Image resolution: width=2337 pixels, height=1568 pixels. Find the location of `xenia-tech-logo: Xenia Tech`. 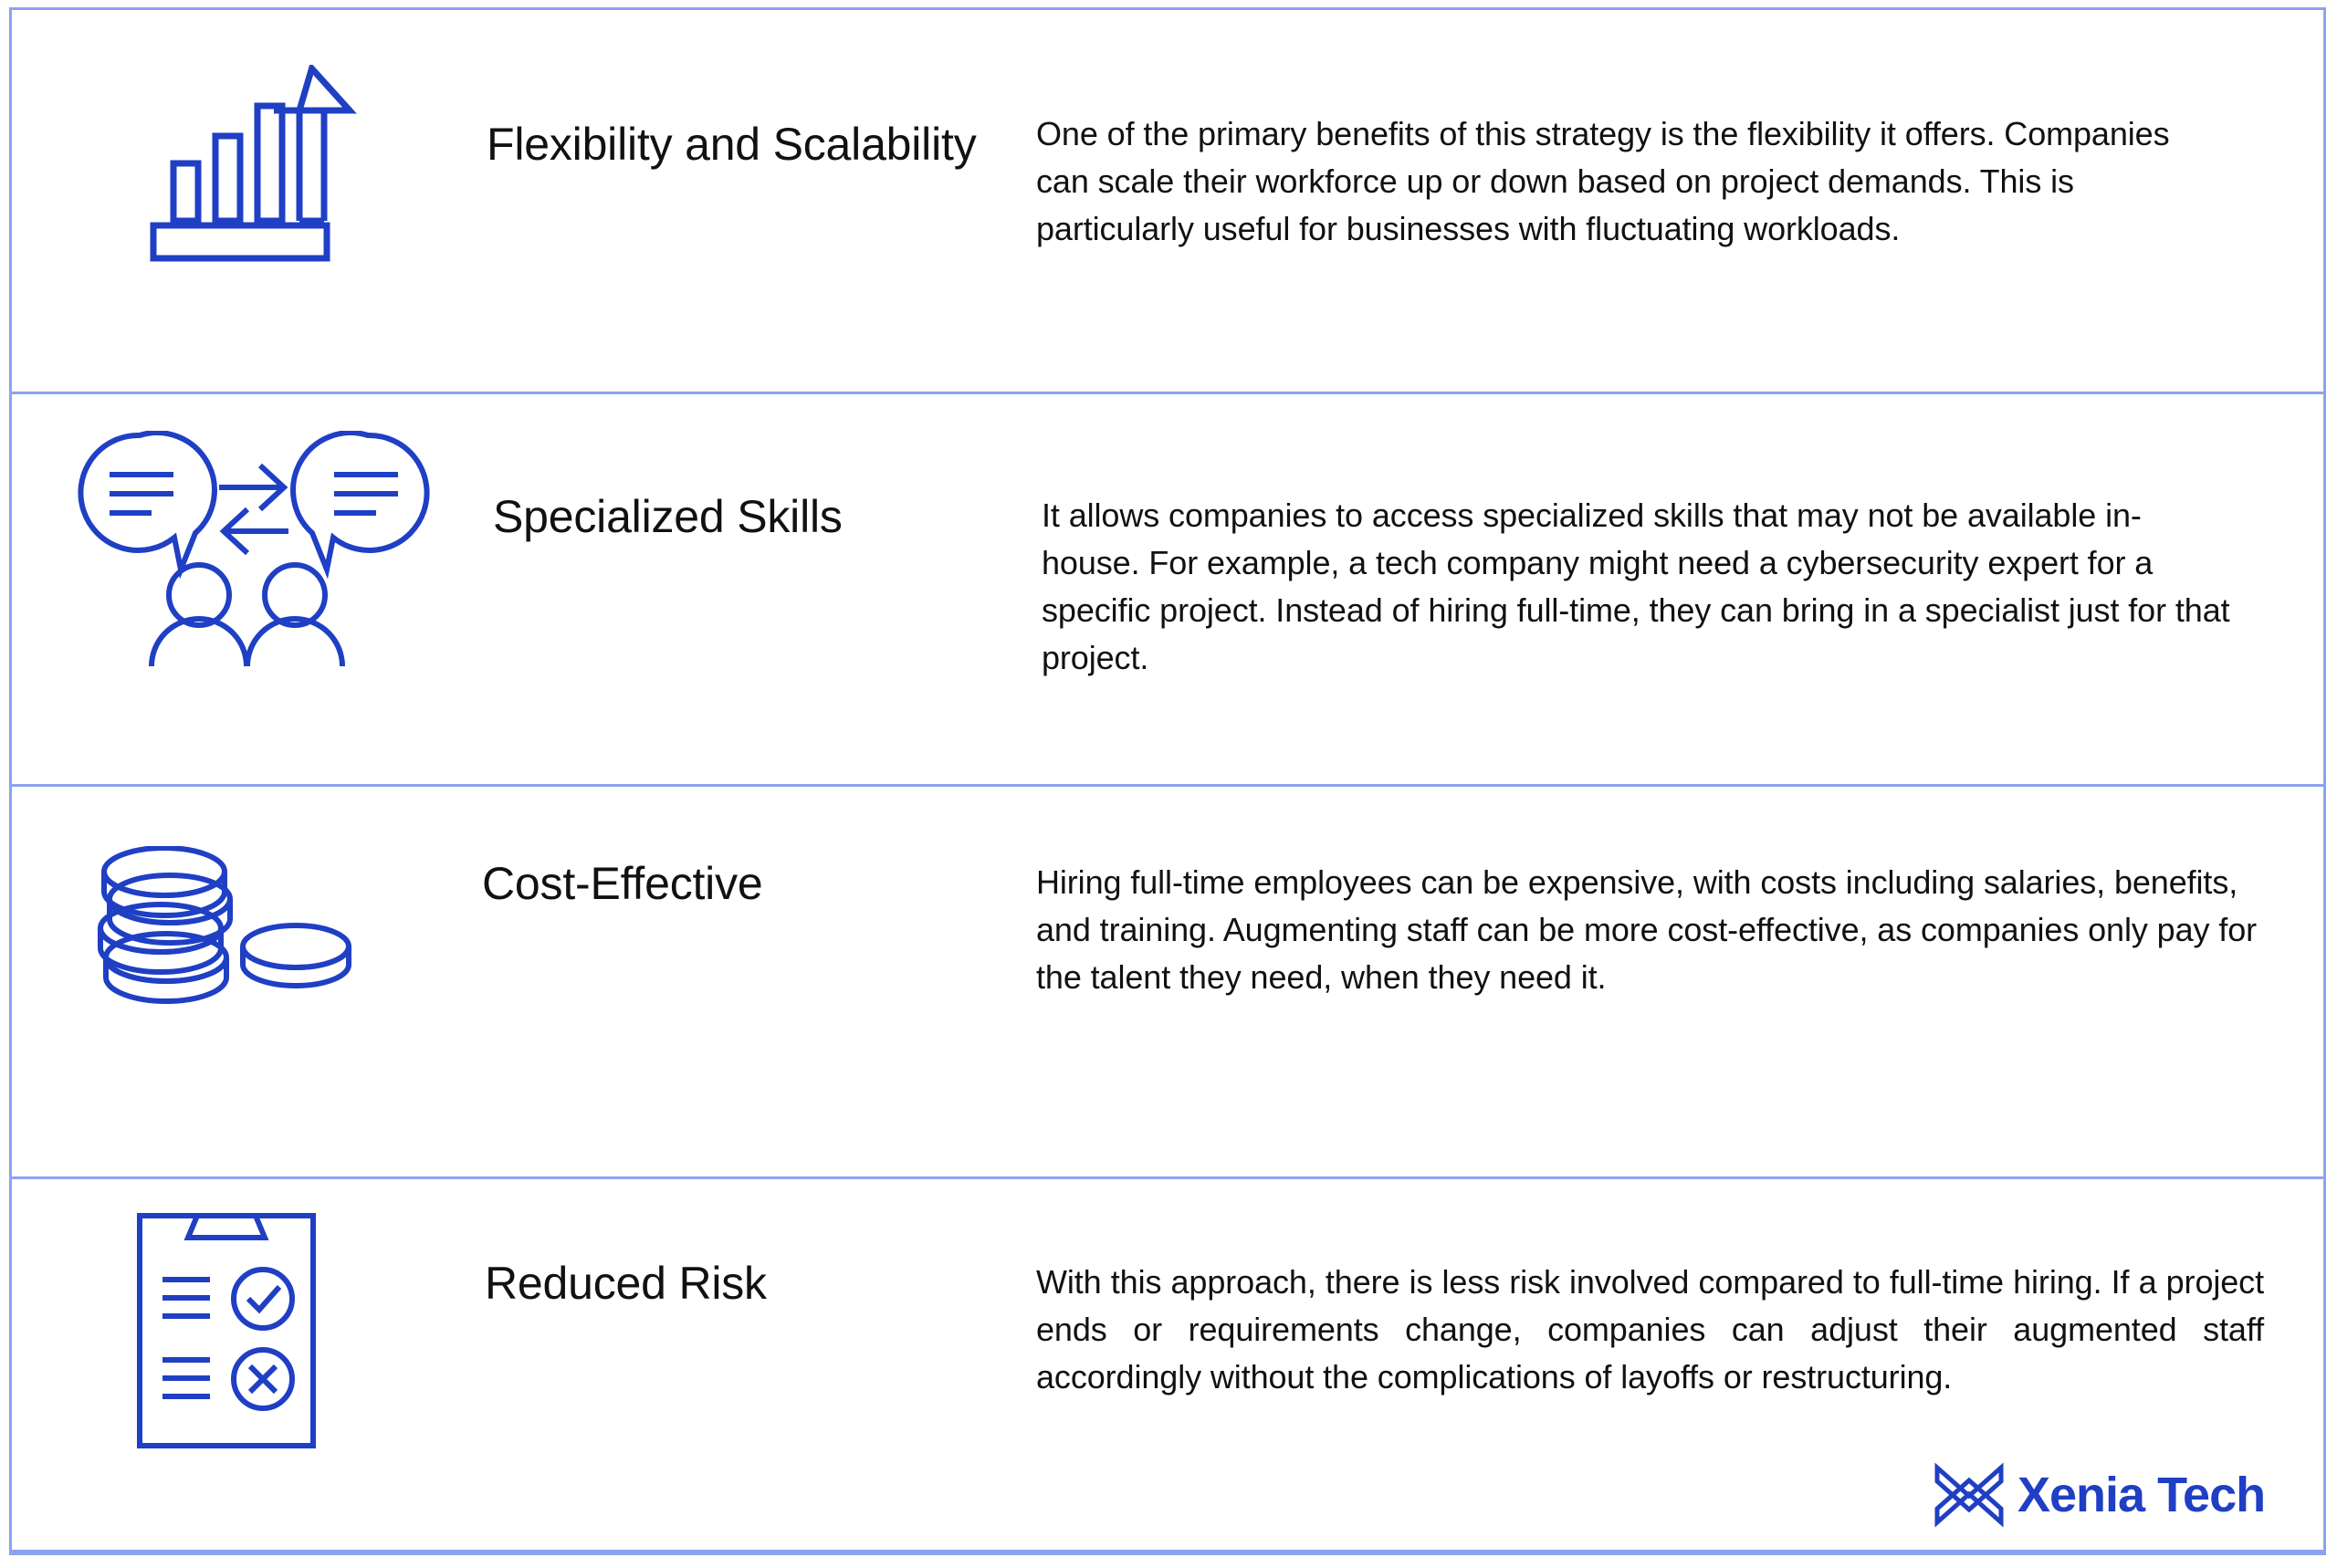

xenia-tech-logo: Xenia Tech is located at coordinates (2100, 1495).